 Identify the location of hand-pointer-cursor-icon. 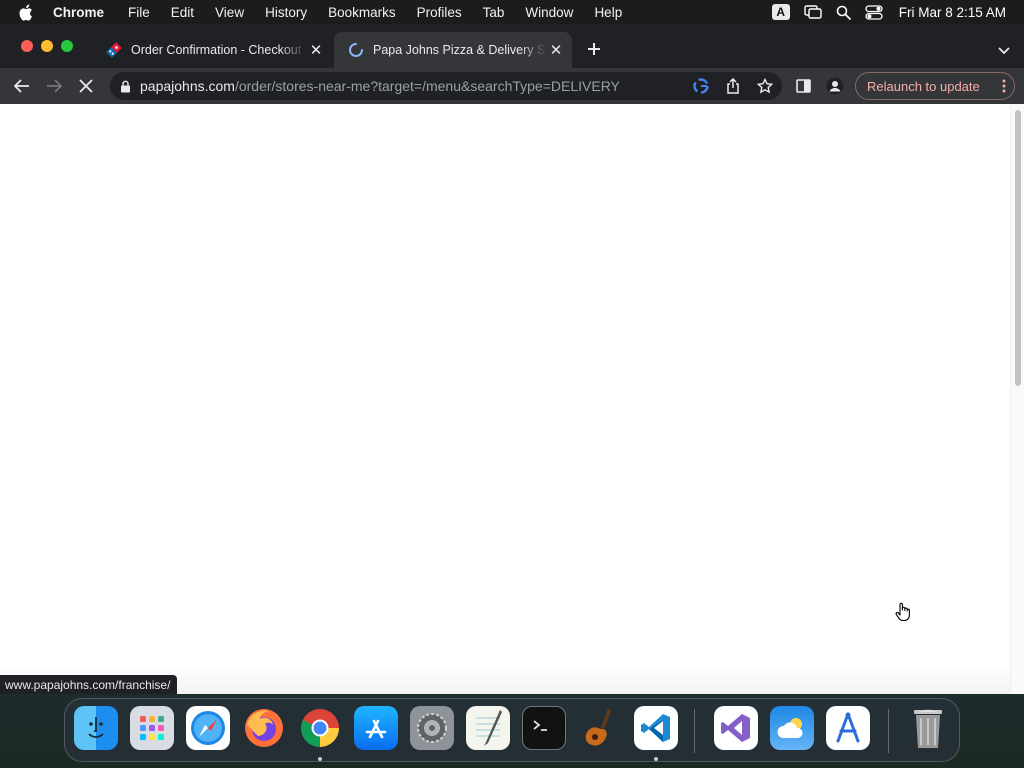
(903, 614).